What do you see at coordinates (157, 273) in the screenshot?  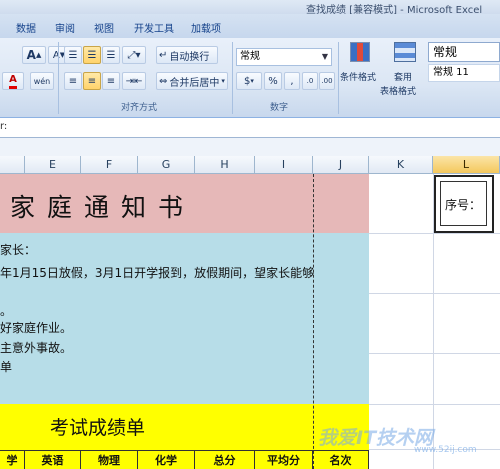 I see `notice-line: 年1月15日放假，3月1日开学报到，放假期间，望家长能够` at bounding box center [157, 273].